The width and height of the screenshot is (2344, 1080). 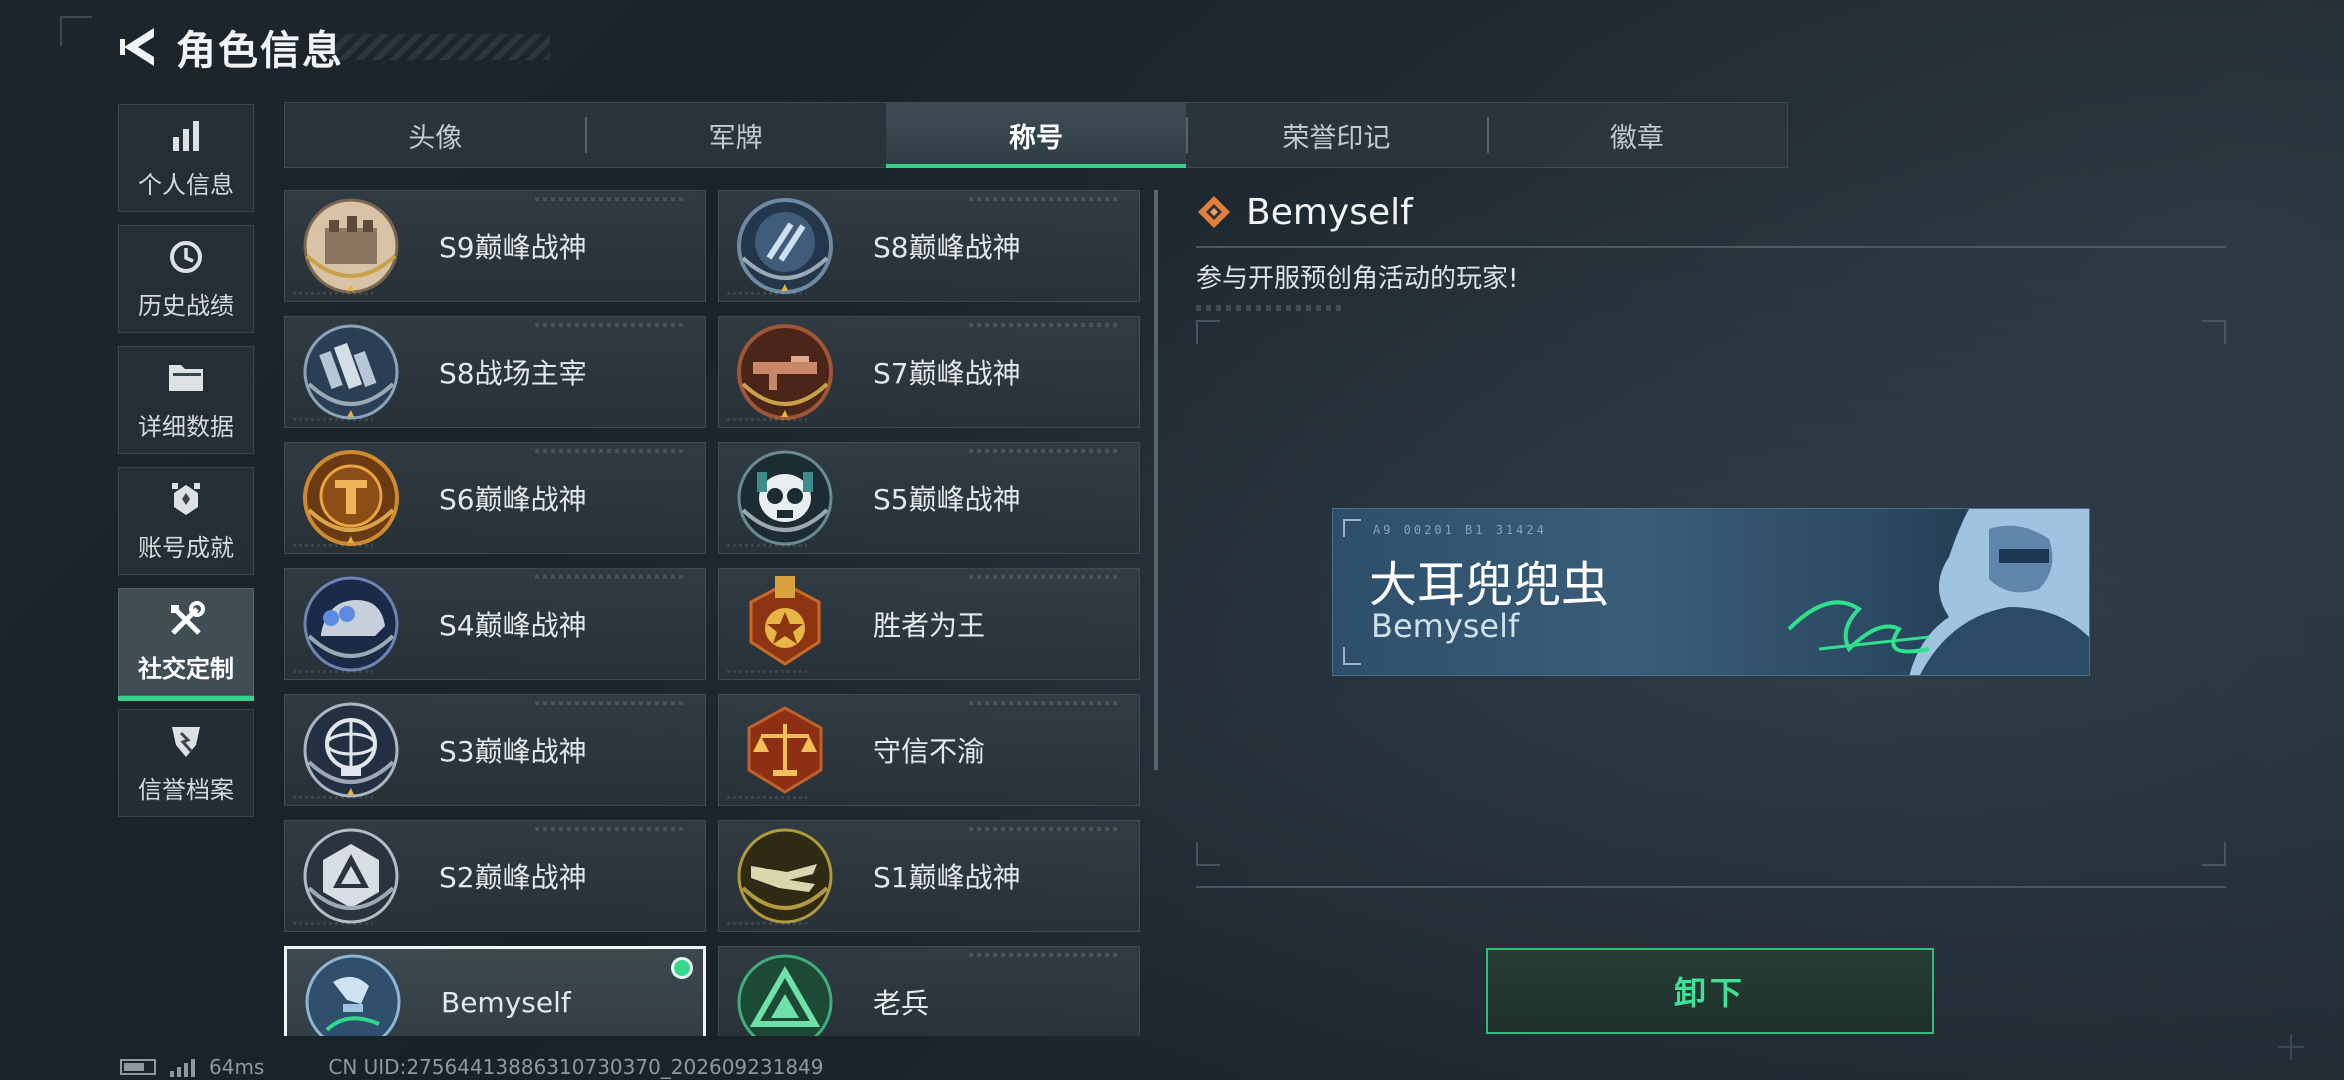 I want to click on rifle-badge-icon, so click(x=785, y=372).